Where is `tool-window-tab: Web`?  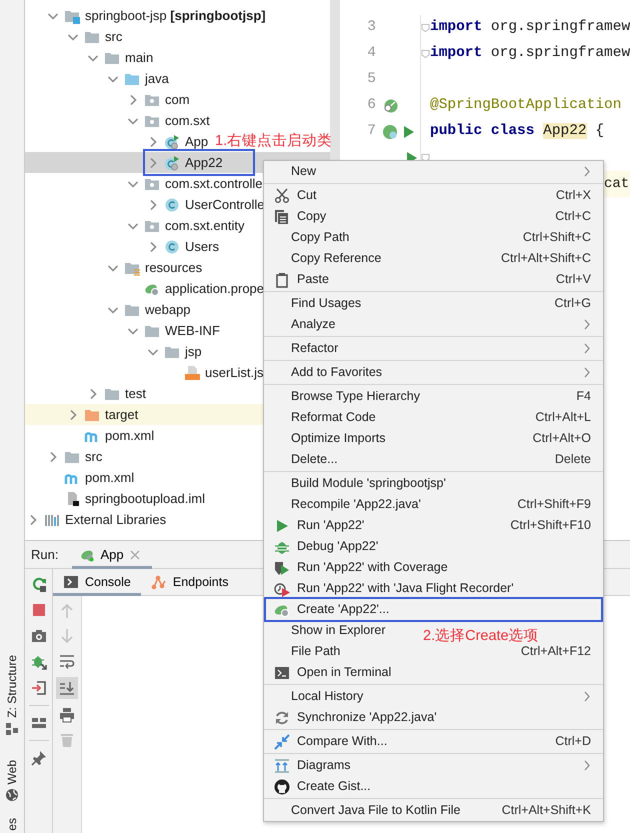 tool-window-tab: Web is located at coordinates (12, 772).